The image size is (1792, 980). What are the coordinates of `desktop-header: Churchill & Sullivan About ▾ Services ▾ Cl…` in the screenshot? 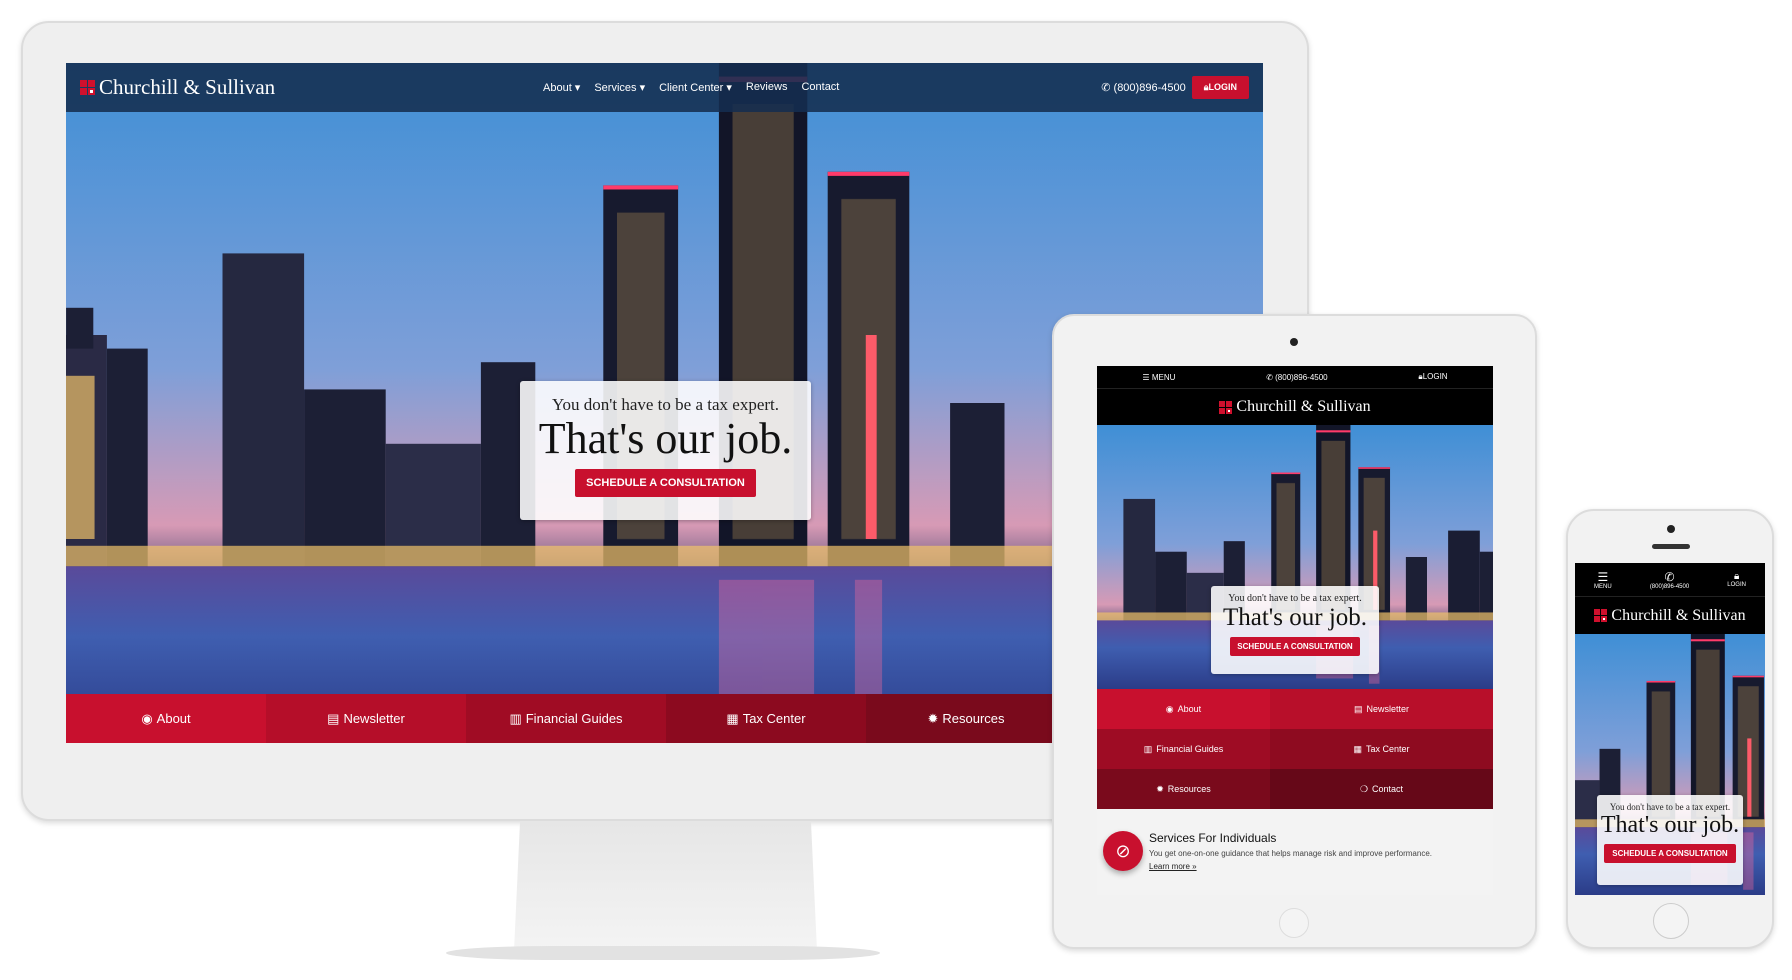 It's located at (664, 87).